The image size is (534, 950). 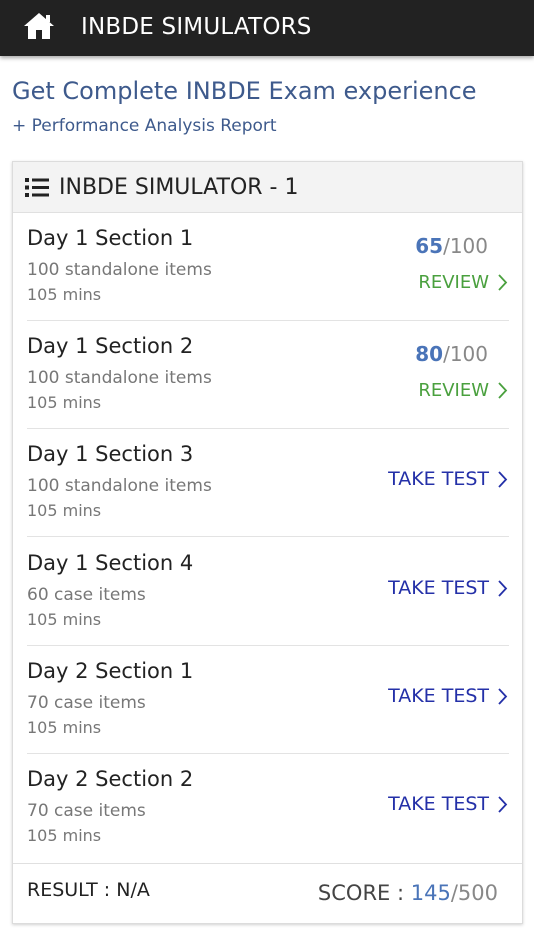 What do you see at coordinates (474, 893) in the screenshot?
I see `total-score-max: /500` at bounding box center [474, 893].